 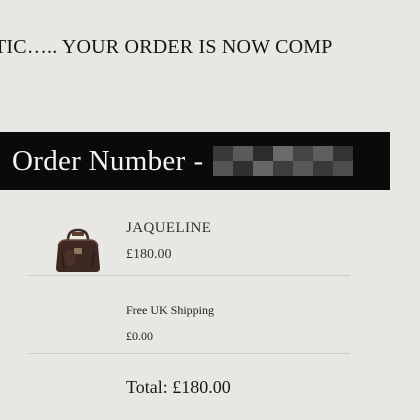 What do you see at coordinates (139, 336) in the screenshot?
I see `shipping-price: £0.00` at bounding box center [139, 336].